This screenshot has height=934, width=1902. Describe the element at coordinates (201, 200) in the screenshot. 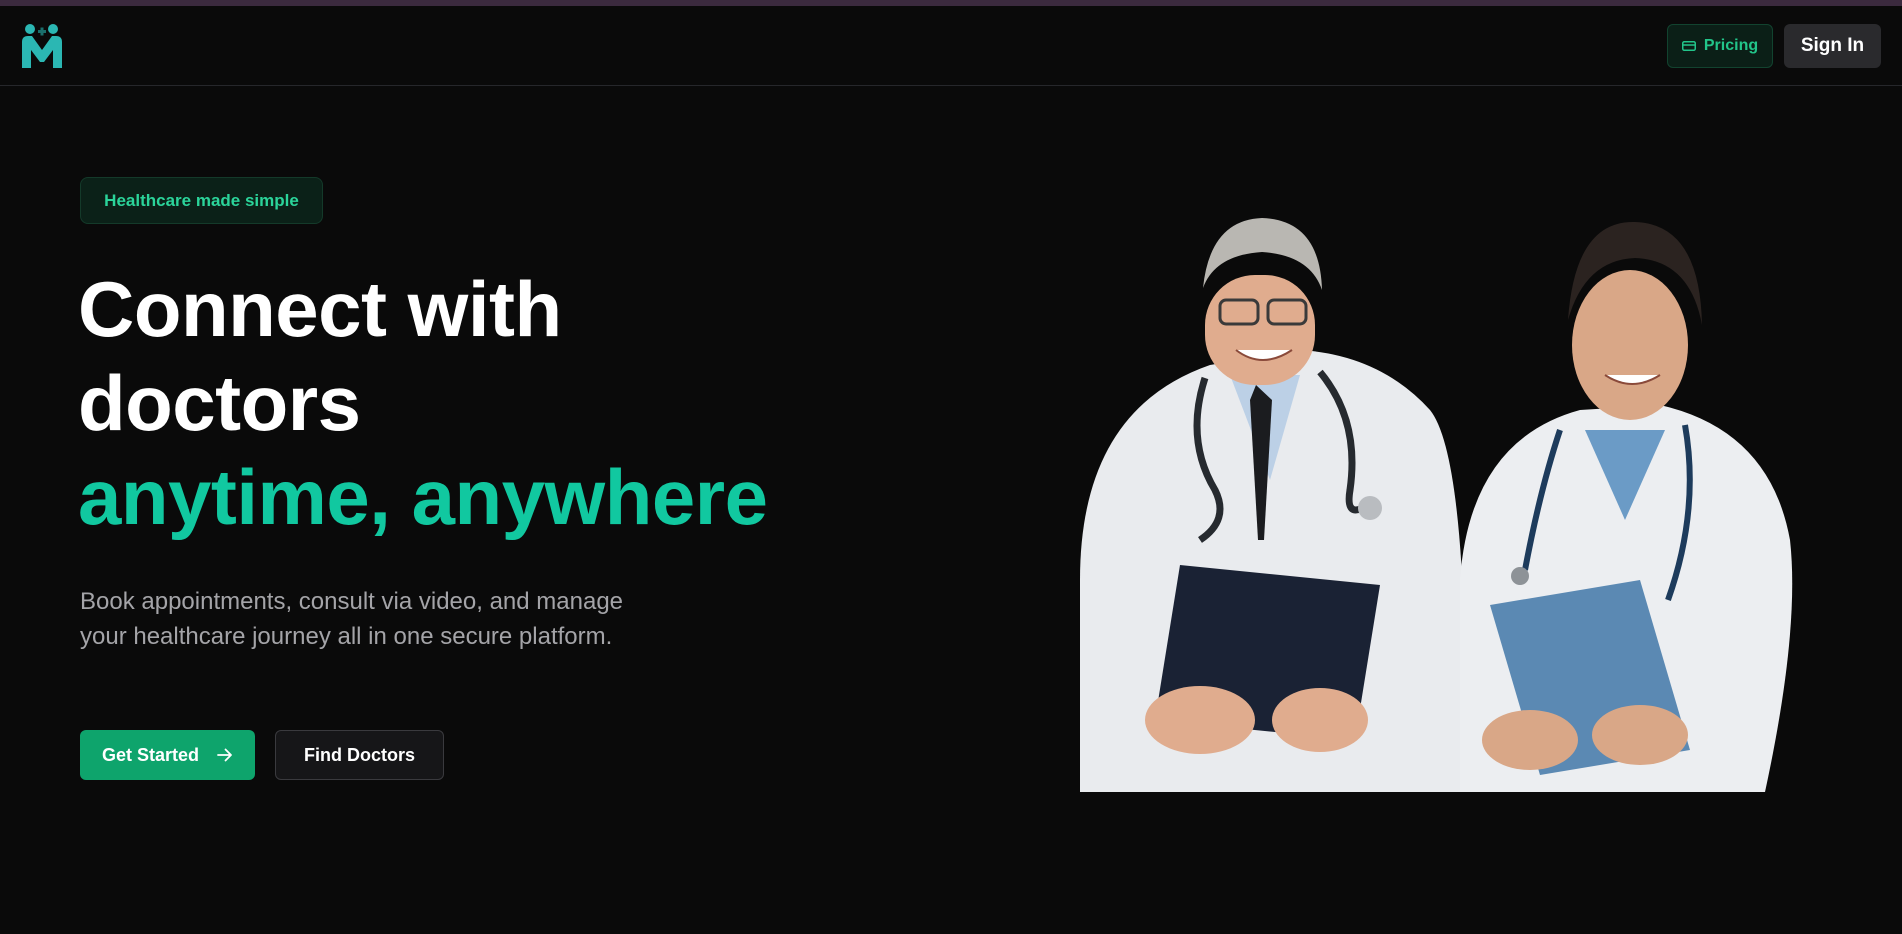

I see `hero-badge: Healthcare made simple` at that location.